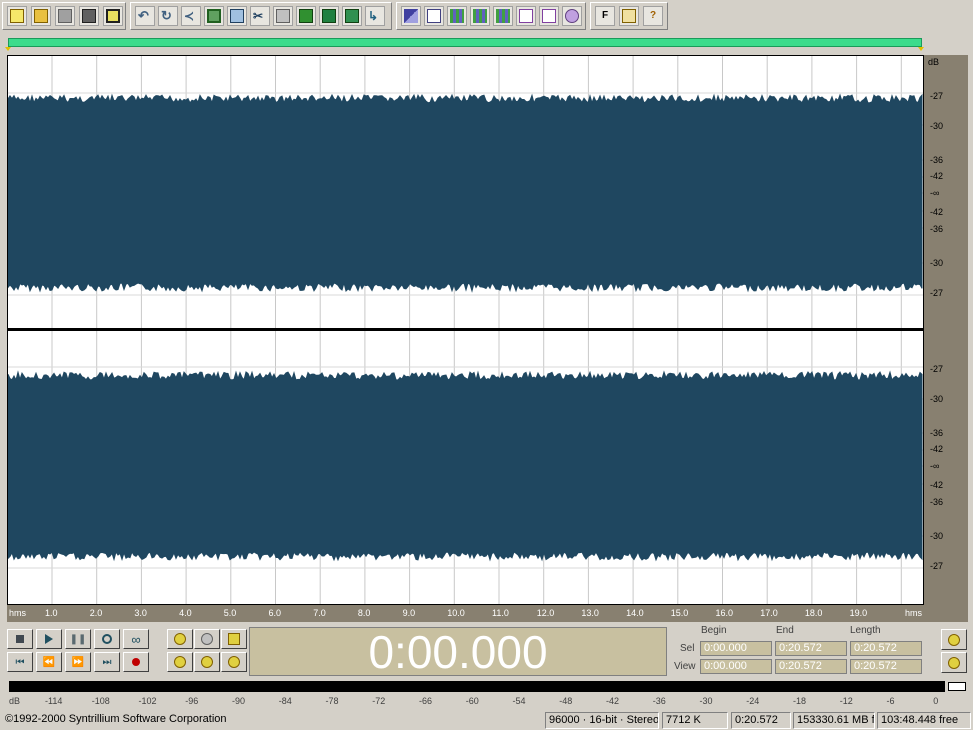 This screenshot has width=973, height=730. What do you see at coordinates (136, 662) in the screenshot?
I see `record-button` at bounding box center [136, 662].